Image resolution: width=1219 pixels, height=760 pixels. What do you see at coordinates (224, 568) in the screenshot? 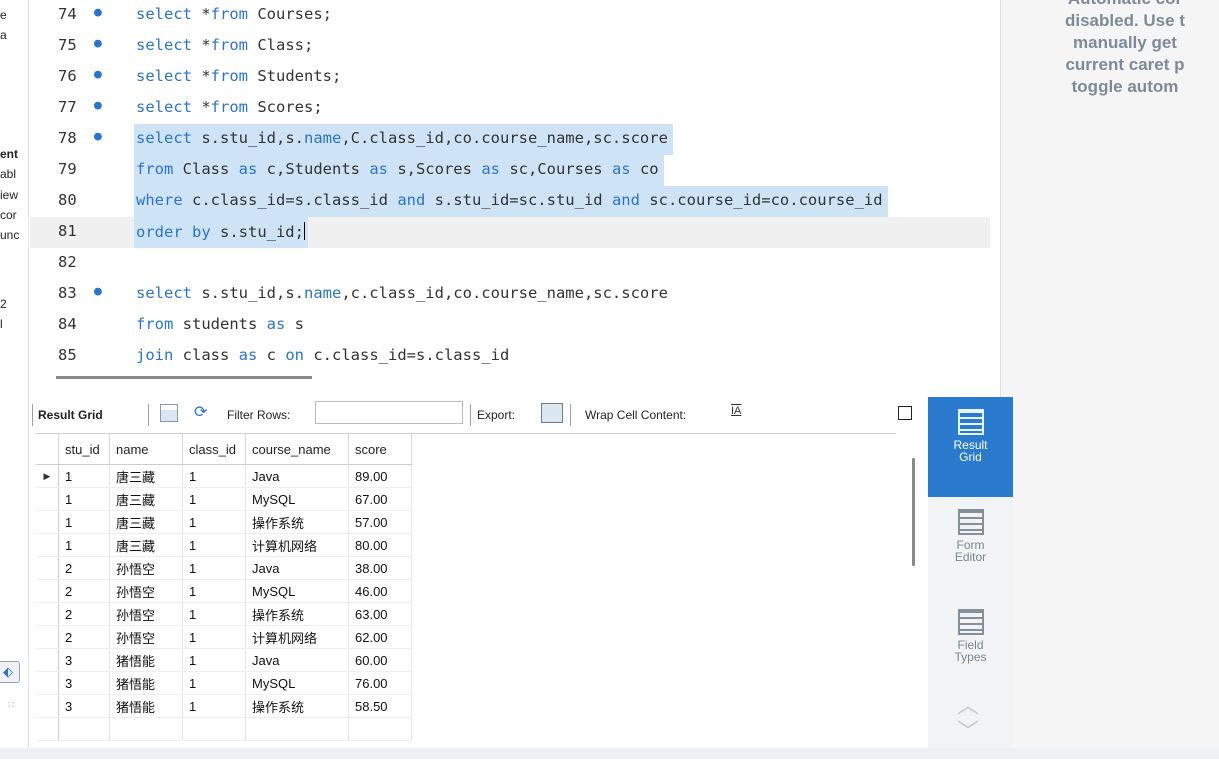
I see `table-row: 2 孙悟空 1 Java 38.00` at bounding box center [224, 568].